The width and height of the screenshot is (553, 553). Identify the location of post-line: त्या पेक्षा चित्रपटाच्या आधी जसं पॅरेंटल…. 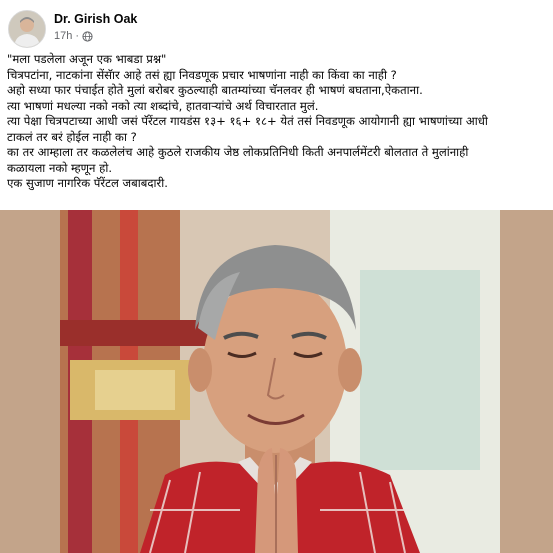
(247, 121).